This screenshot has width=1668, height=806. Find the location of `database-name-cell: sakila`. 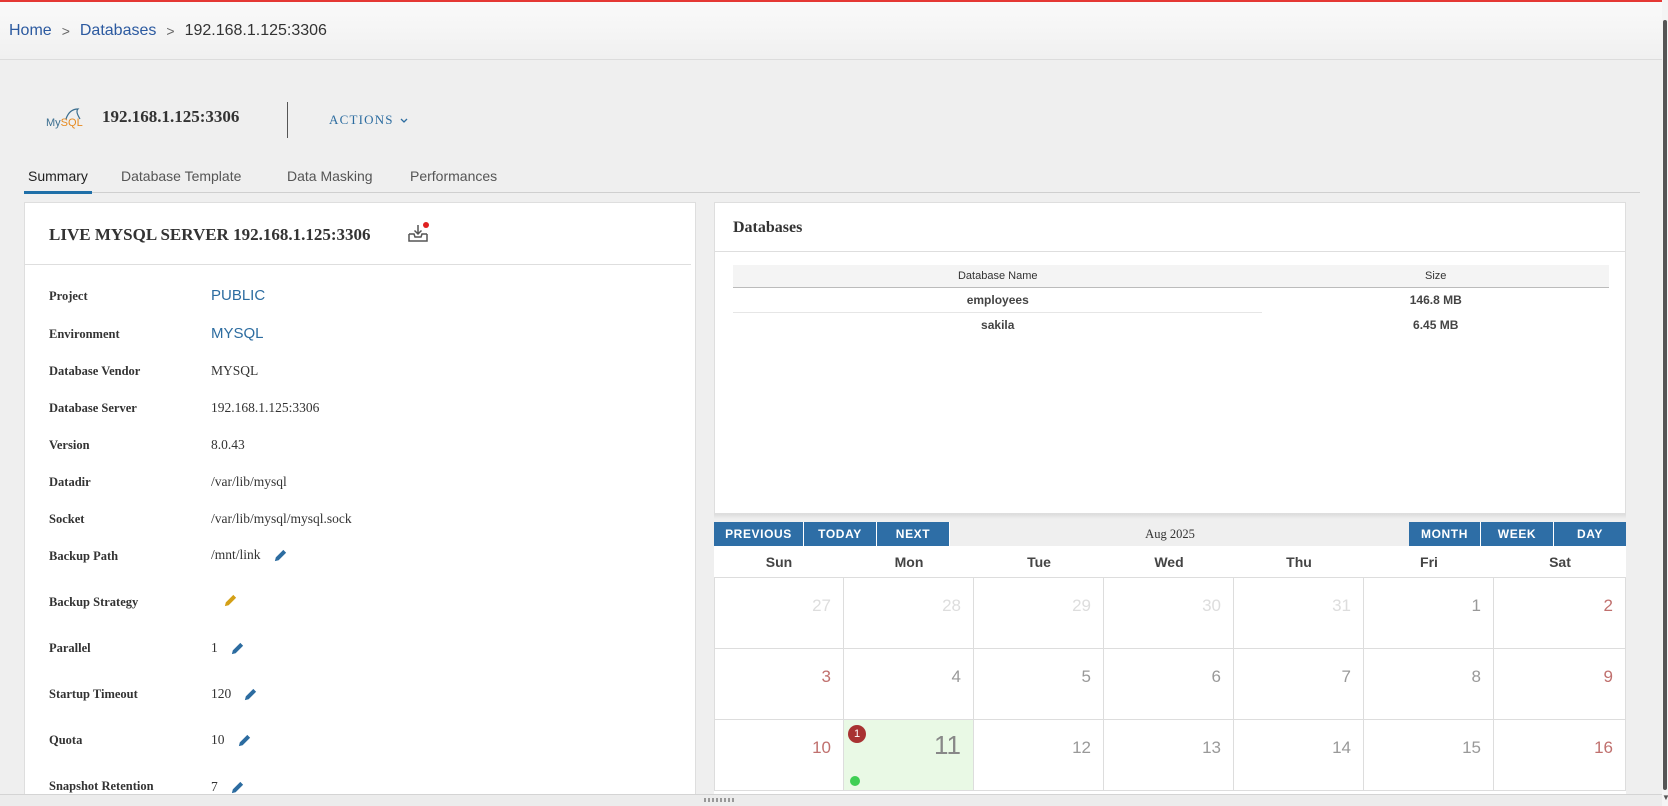

database-name-cell: sakila is located at coordinates (998, 324).